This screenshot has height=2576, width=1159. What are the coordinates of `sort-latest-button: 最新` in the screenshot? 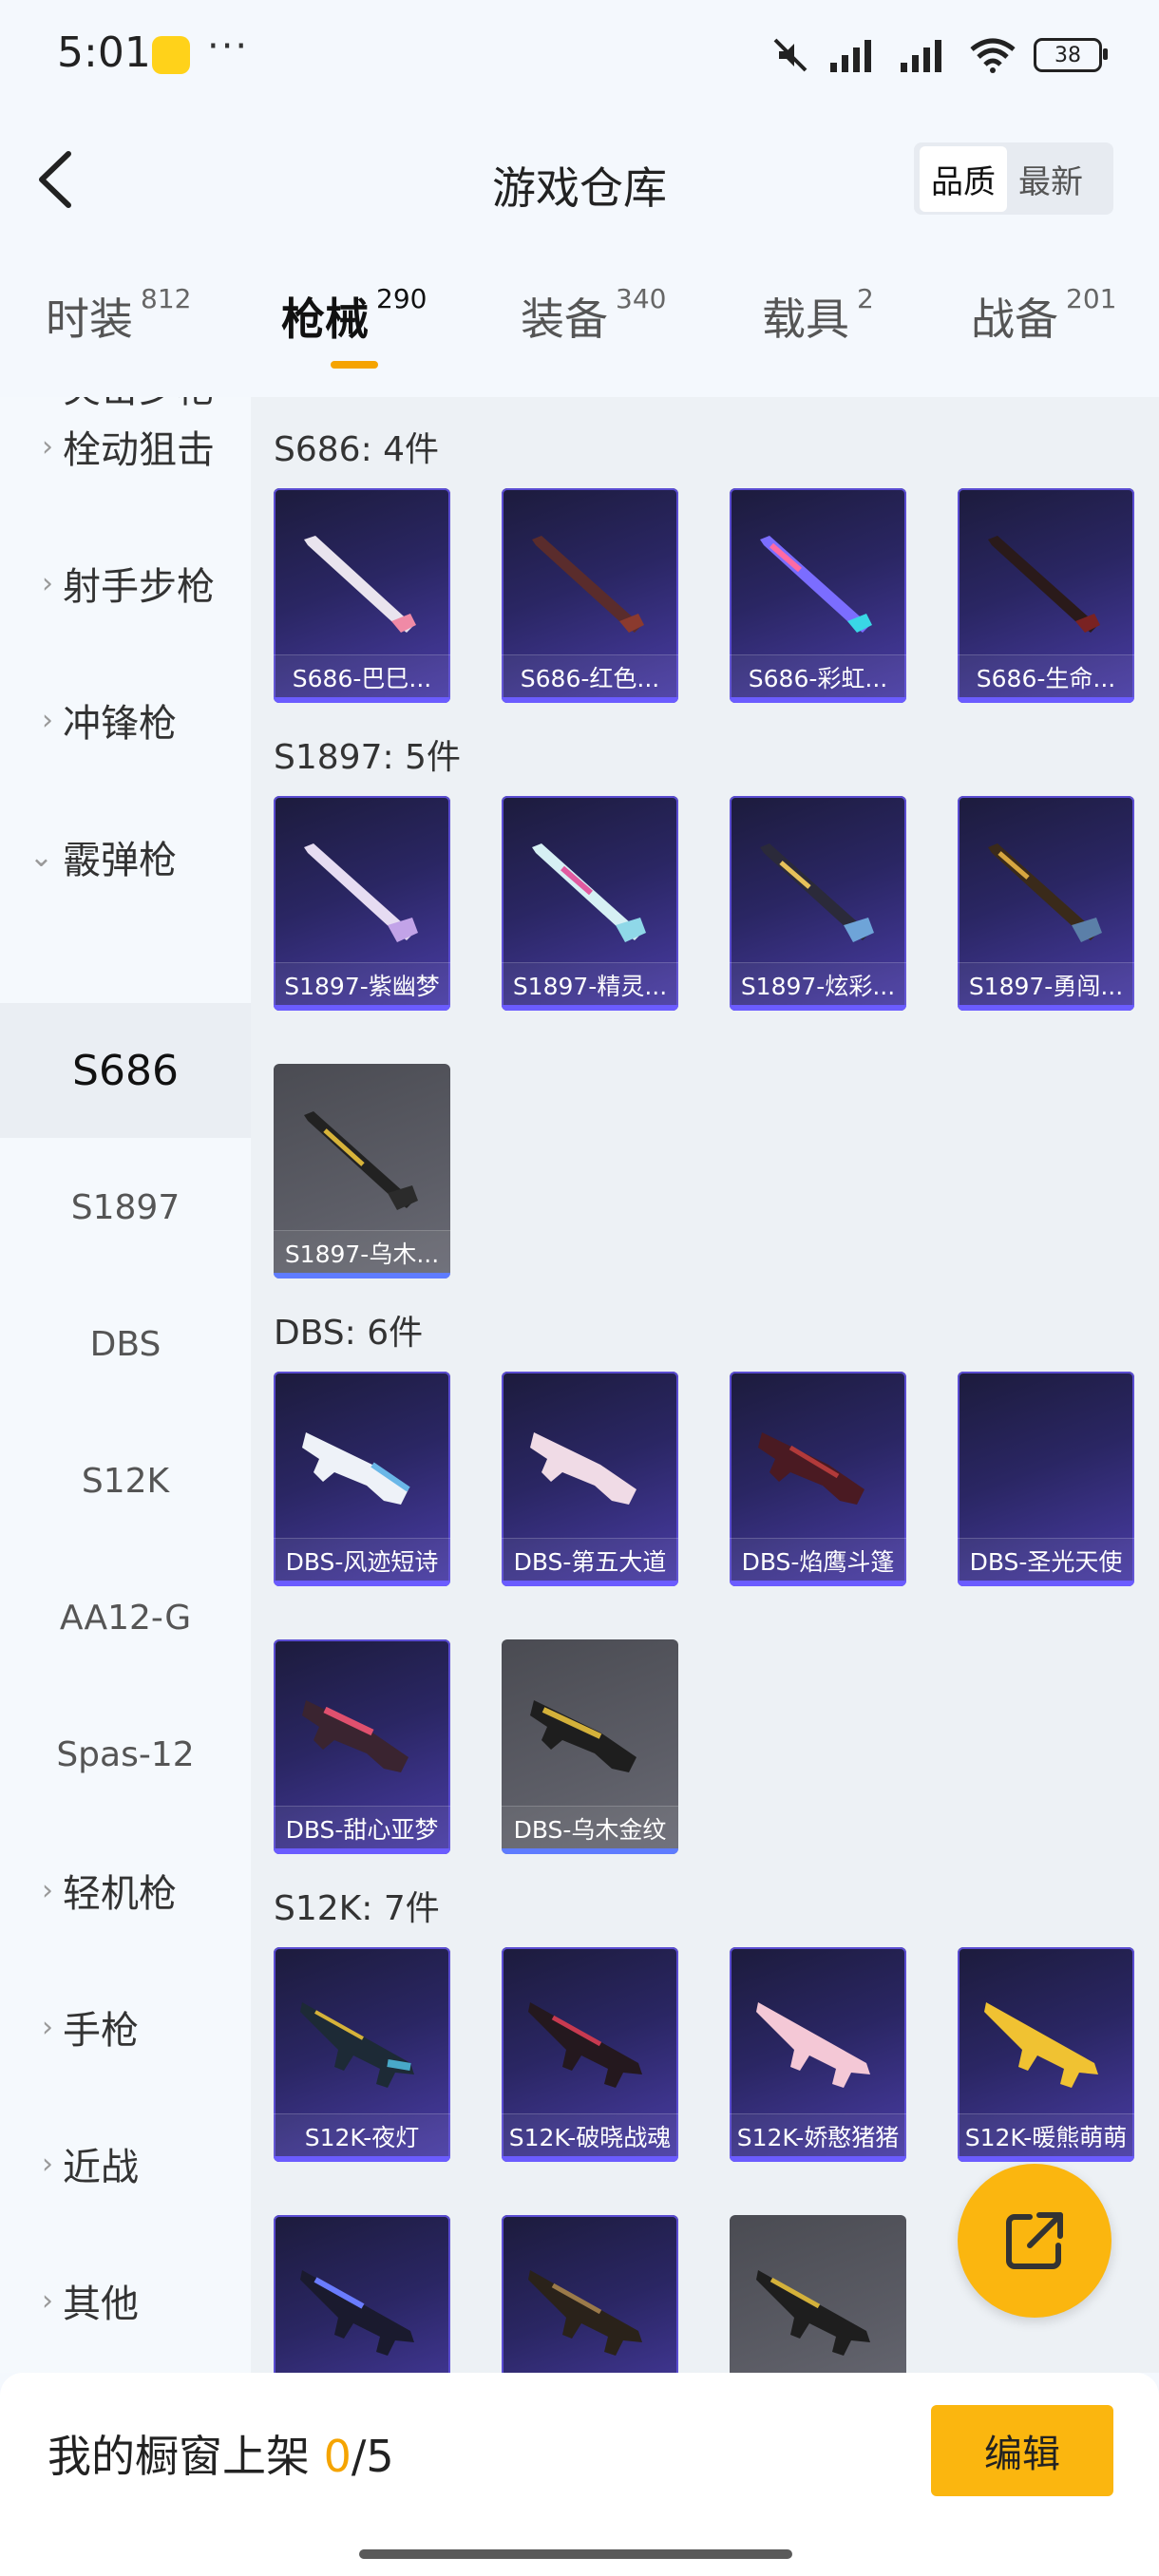 It's located at (1050, 179).